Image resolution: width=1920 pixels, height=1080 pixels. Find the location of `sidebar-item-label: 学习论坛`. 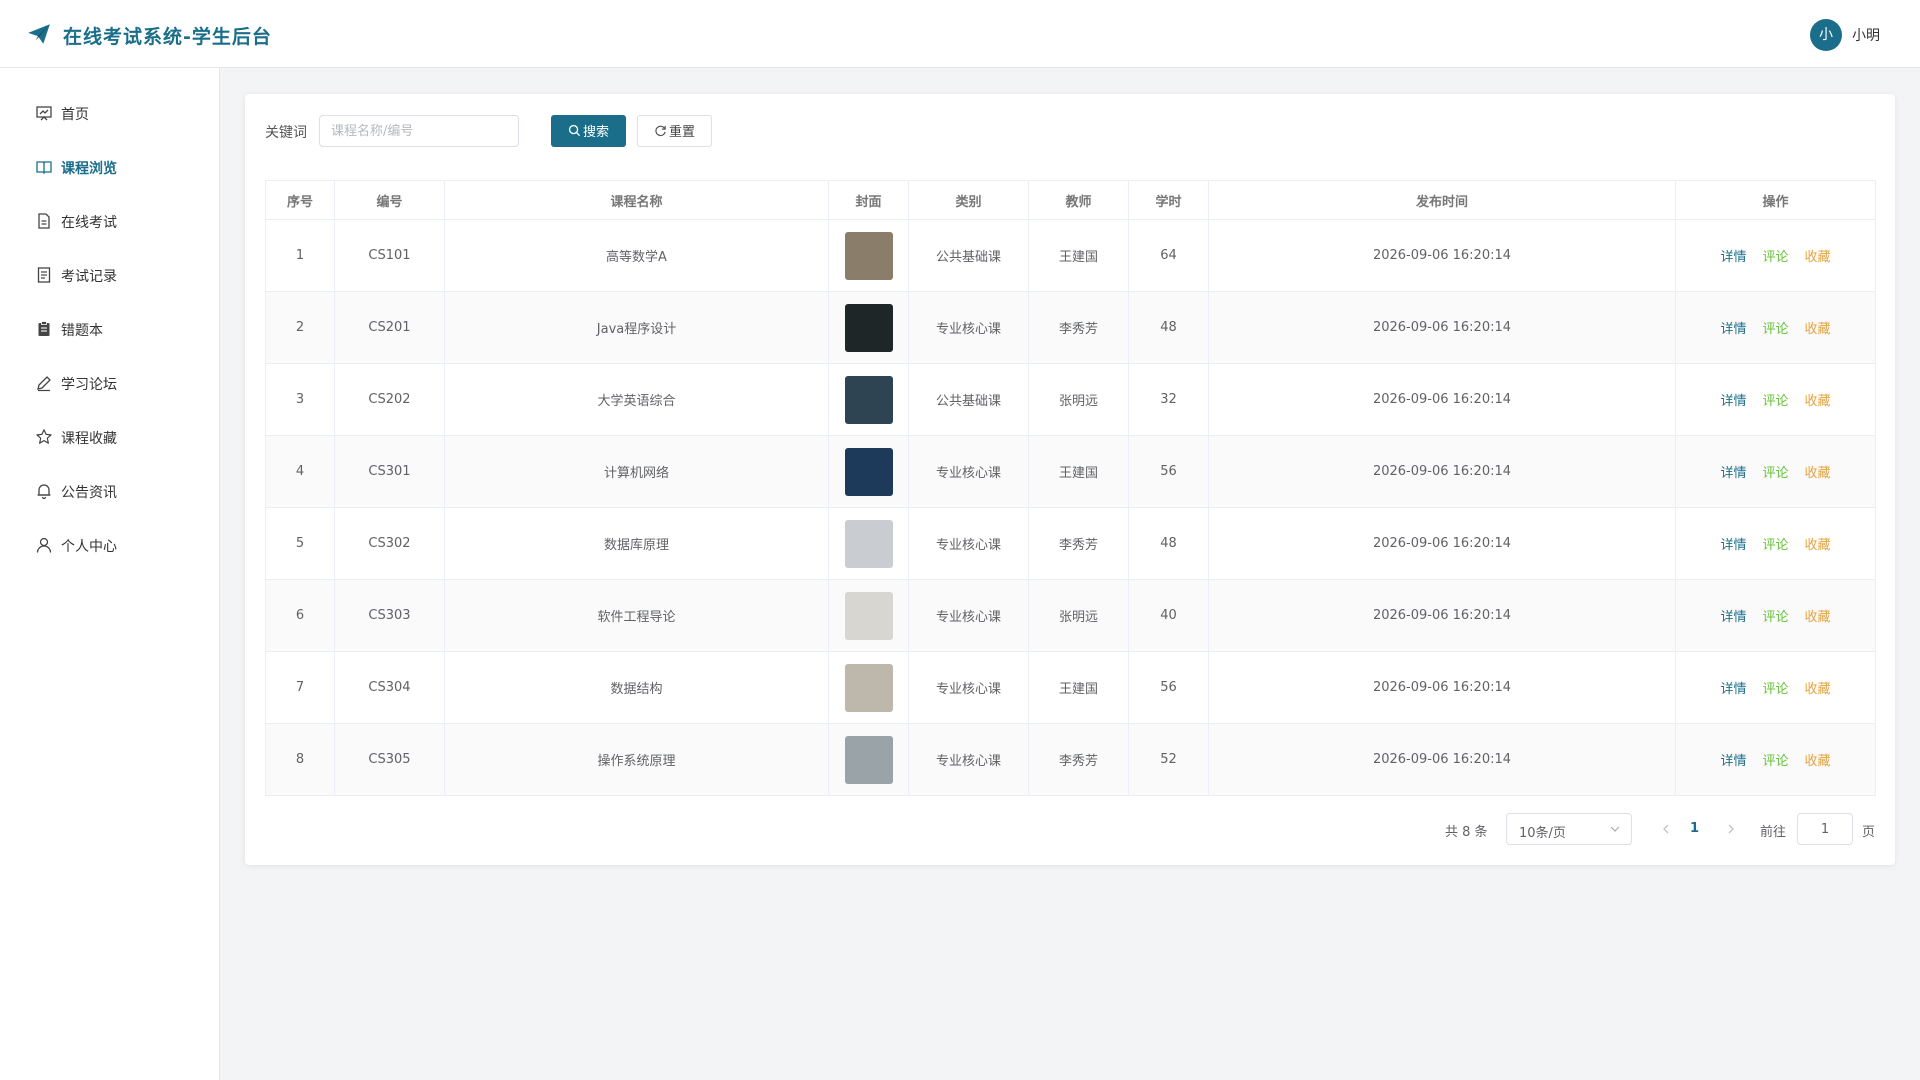

sidebar-item-label: 学习论坛 is located at coordinates (89, 385).